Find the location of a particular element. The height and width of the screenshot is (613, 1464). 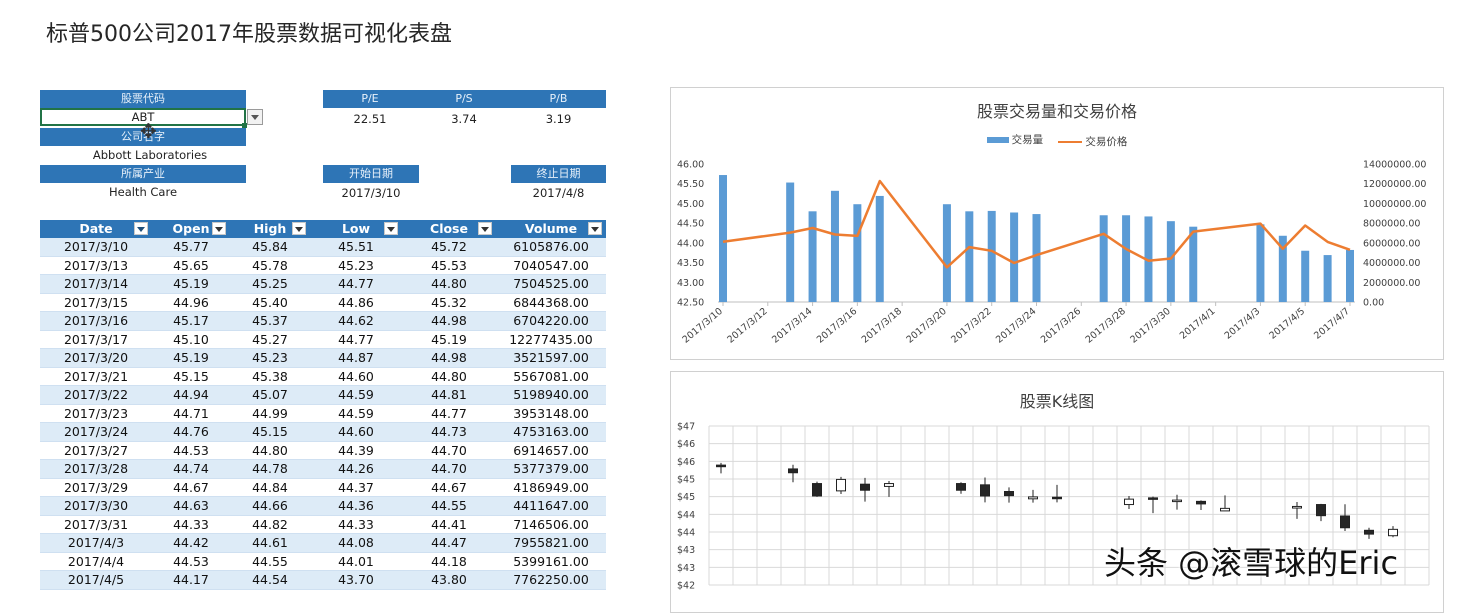

table-row: 2017/3/1345.6545.7845.2345.537040547.00 is located at coordinates (323, 266).